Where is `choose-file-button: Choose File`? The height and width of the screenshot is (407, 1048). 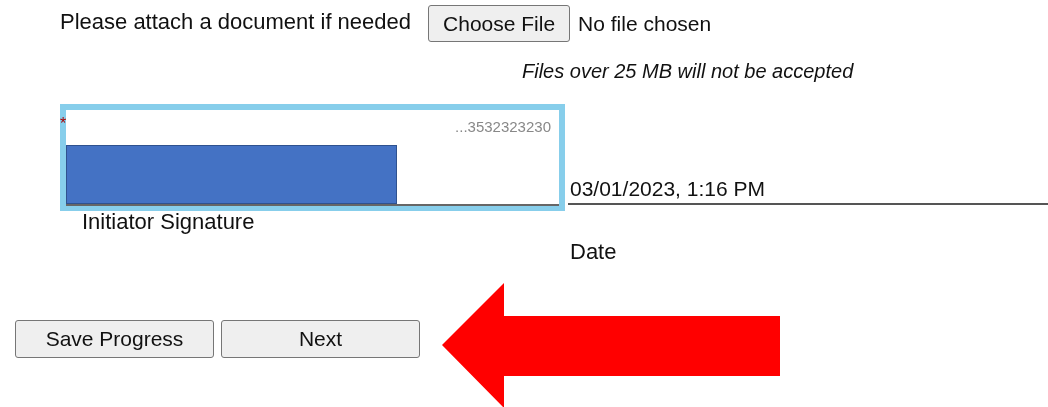
choose-file-button: Choose File is located at coordinates (499, 23).